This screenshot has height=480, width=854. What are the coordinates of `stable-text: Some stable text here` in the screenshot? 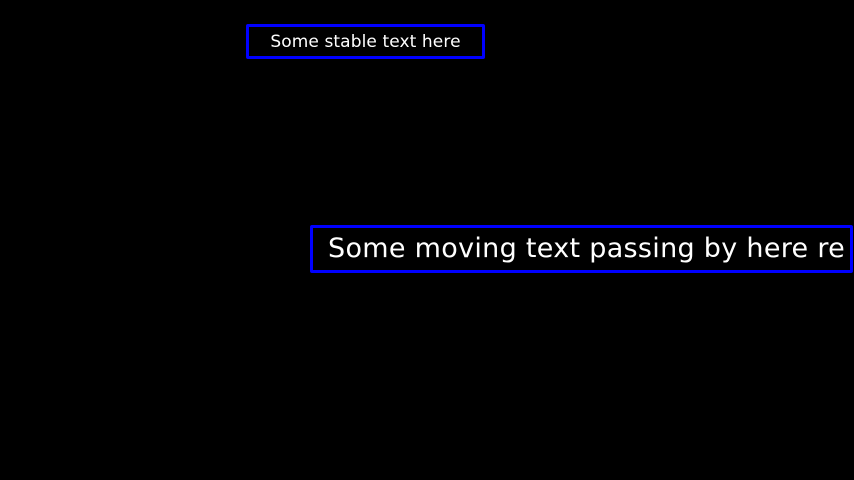 It's located at (365, 41).